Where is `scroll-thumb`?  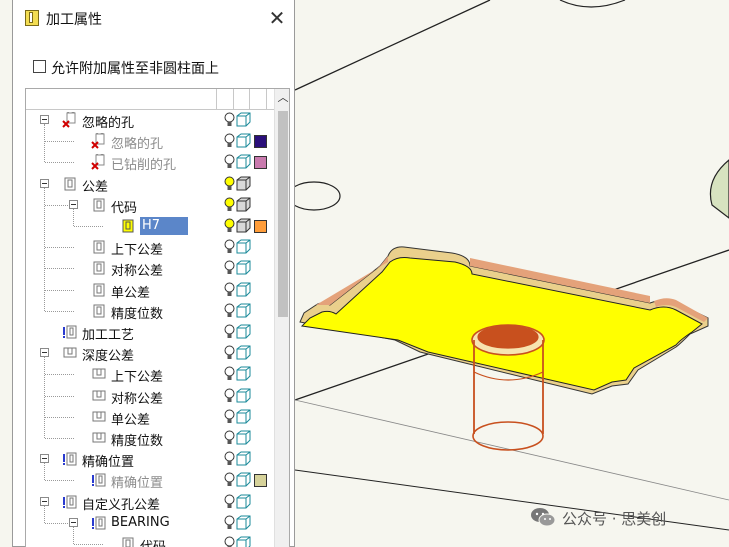 scroll-thumb is located at coordinates (283, 214).